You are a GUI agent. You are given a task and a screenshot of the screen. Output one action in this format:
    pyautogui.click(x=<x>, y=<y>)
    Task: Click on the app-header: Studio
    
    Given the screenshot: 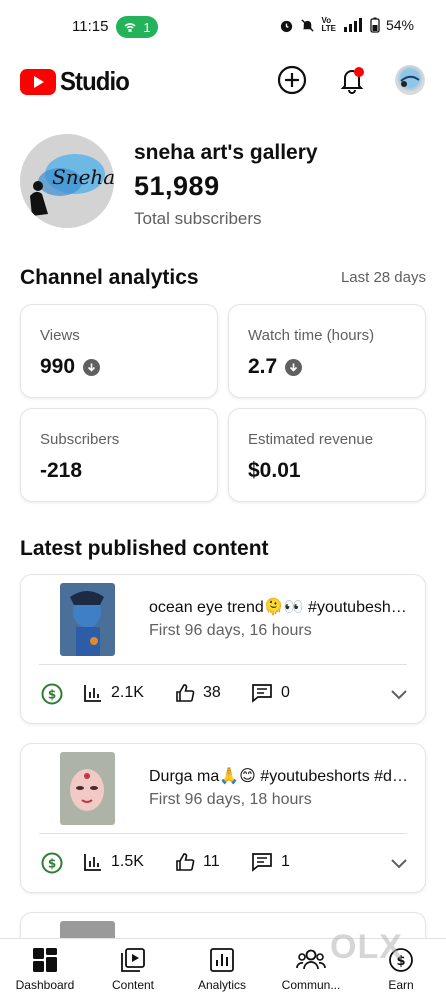 What is the action you would take?
    pyautogui.click(x=223, y=81)
    